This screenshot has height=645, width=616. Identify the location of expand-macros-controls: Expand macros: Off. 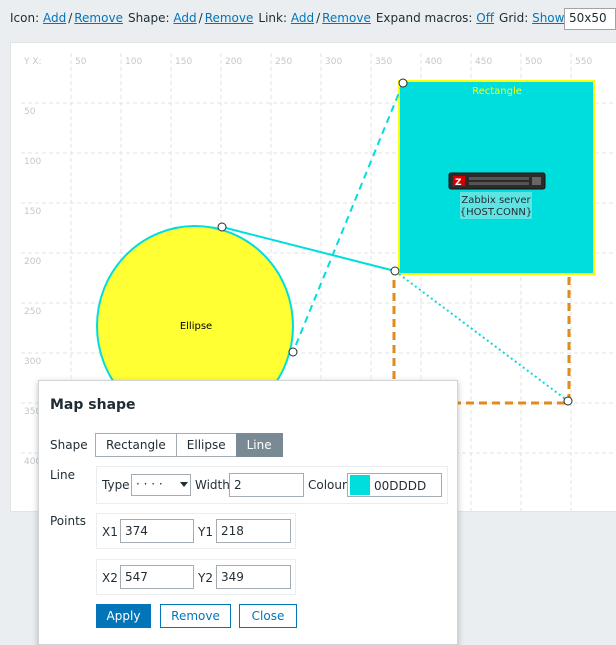
(435, 18).